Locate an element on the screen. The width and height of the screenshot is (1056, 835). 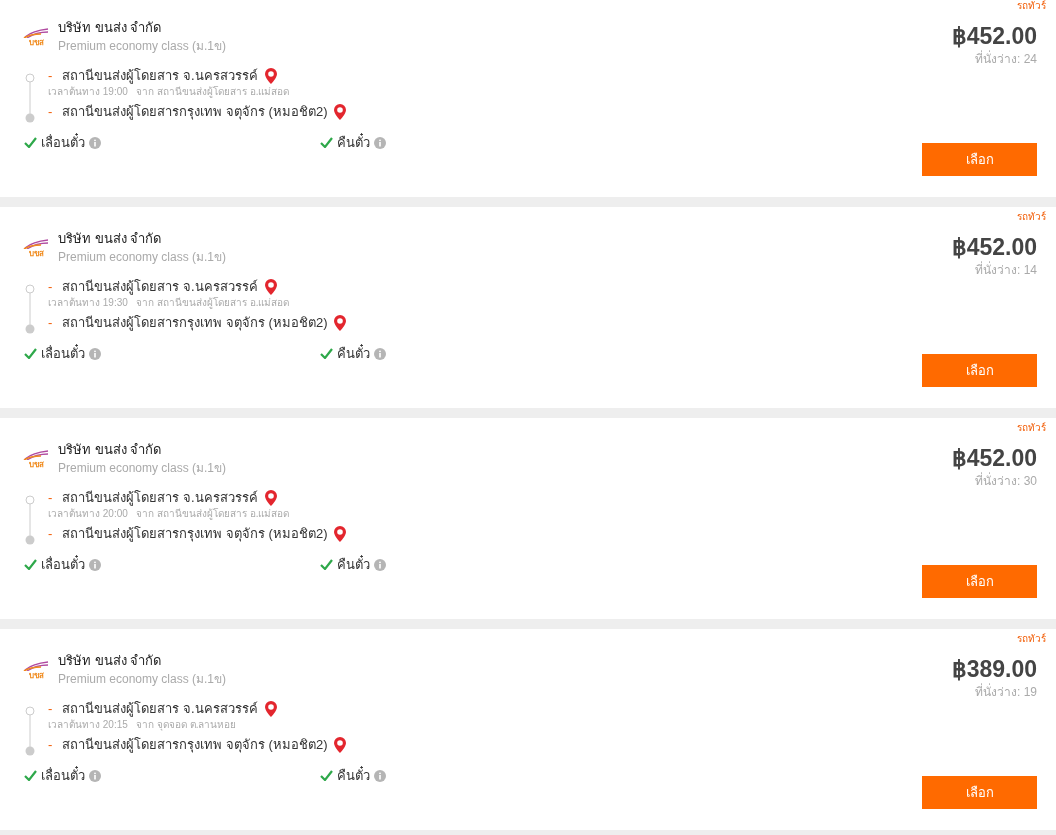
seats-available: ที่นั่งว่าง: 30 is located at coordinates (1006, 481).